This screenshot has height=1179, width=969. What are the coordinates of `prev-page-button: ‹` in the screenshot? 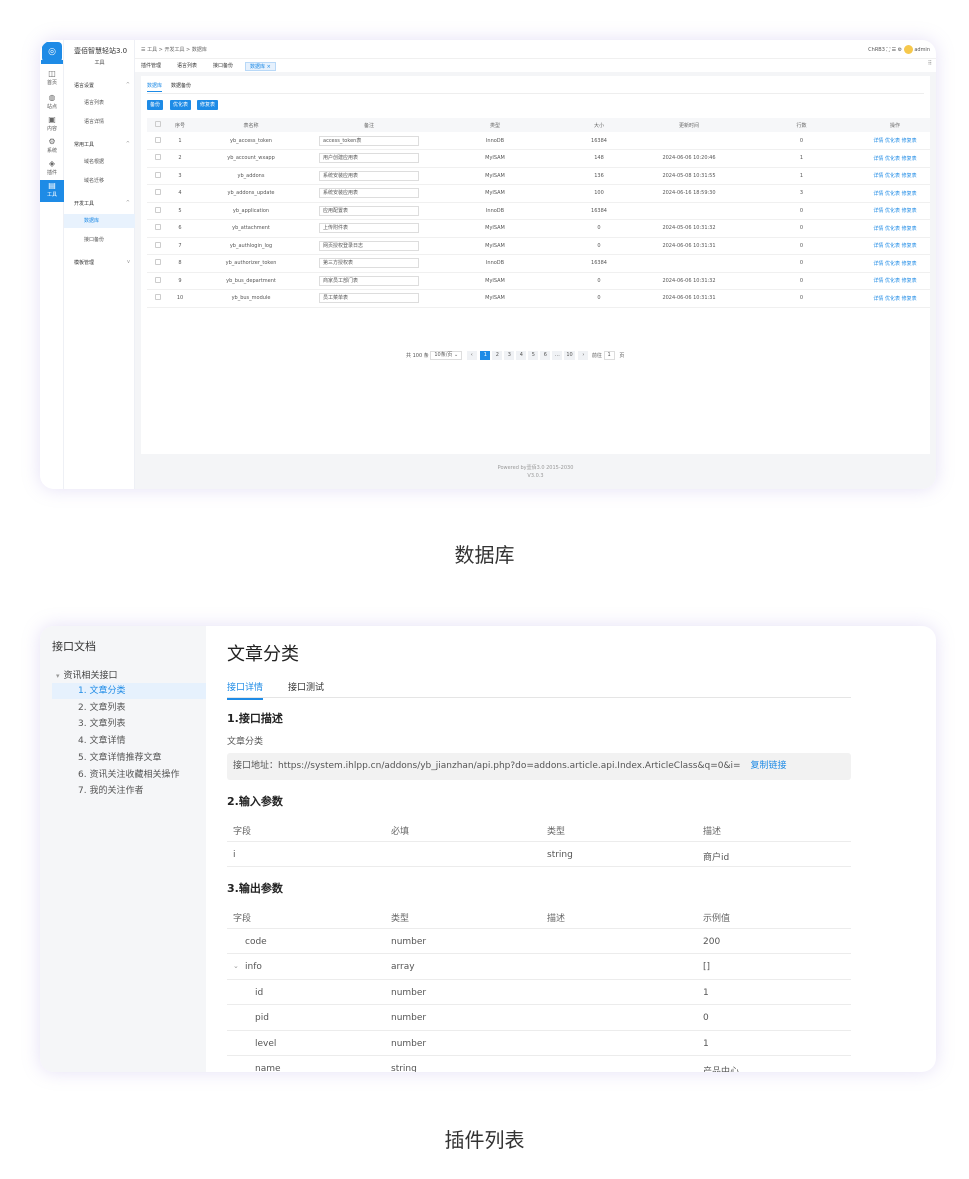 It's located at (471, 355).